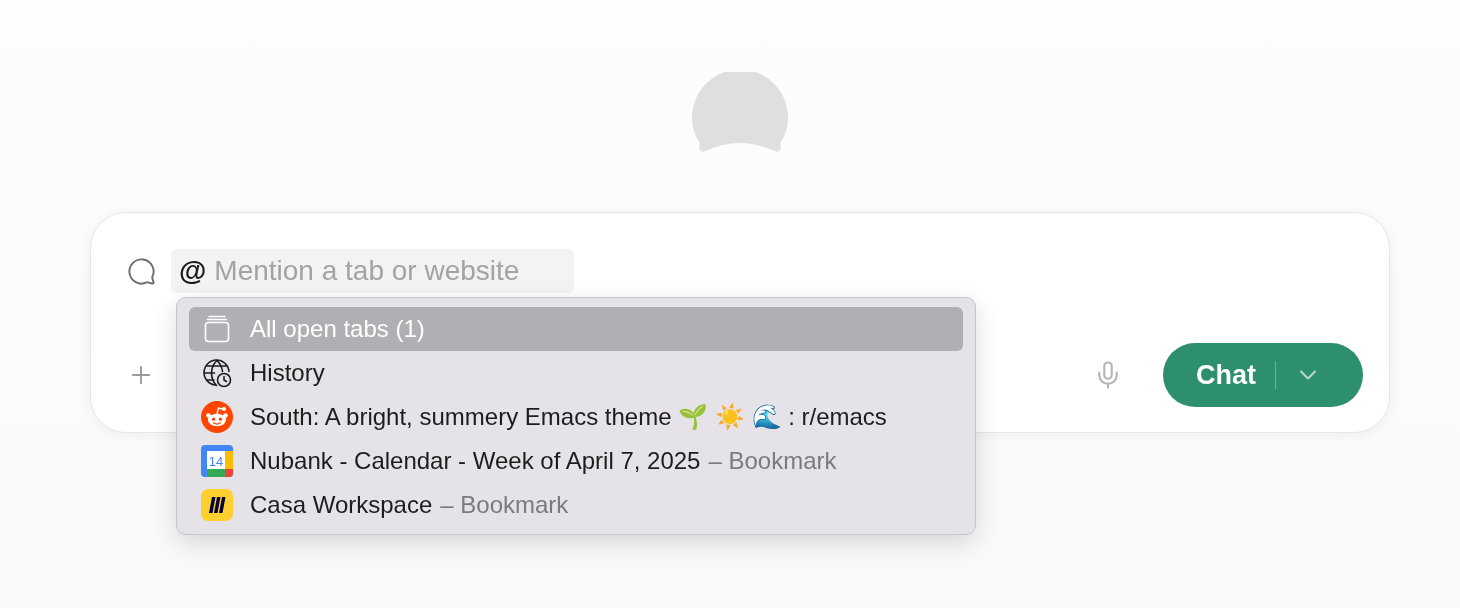  What do you see at coordinates (1226, 375) in the screenshot?
I see `chat-send-button: Chat` at bounding box center [1226, 375].